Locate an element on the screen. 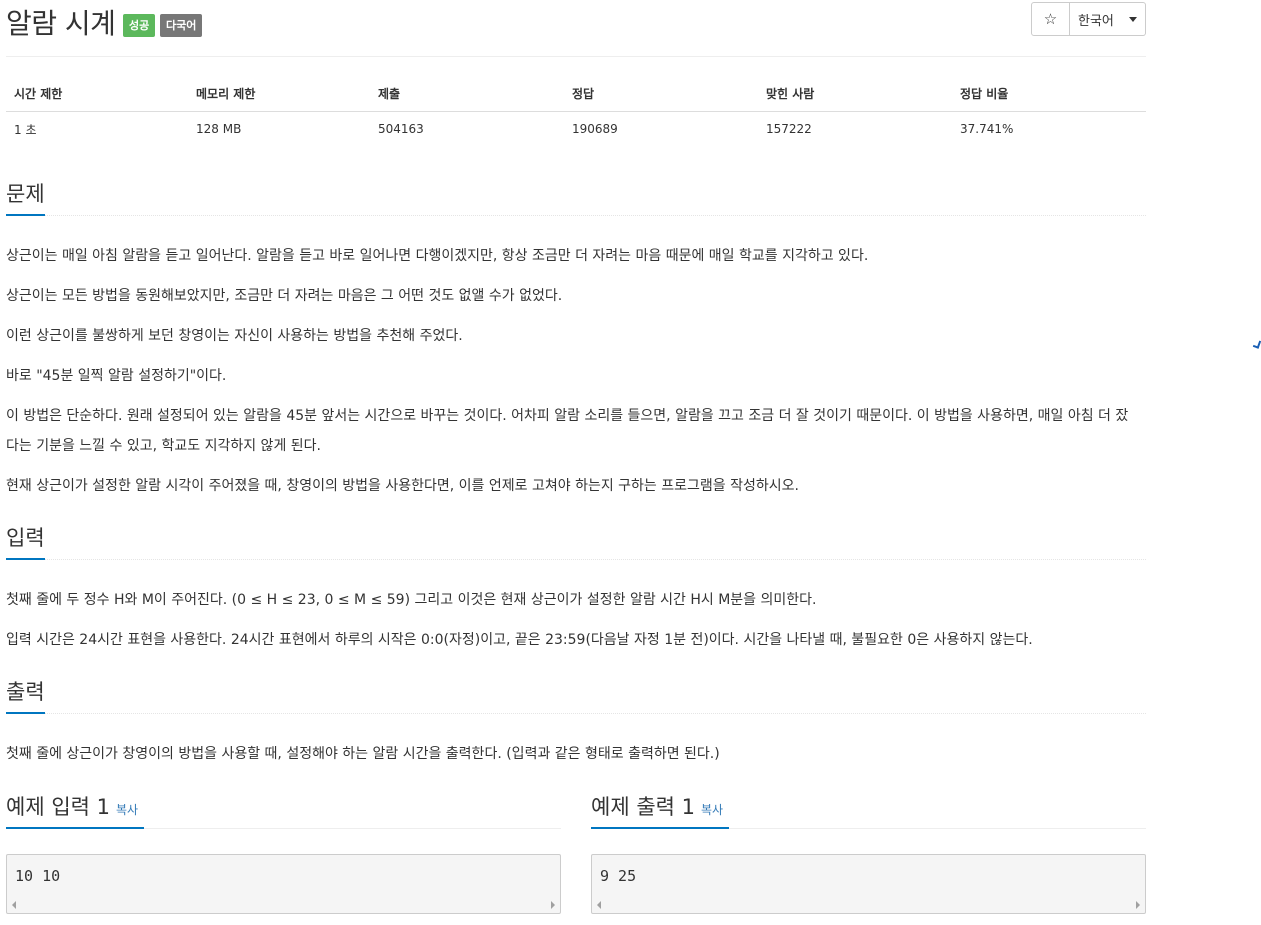 The image size is (1261, 925). title-actions: ☆ 한국어 is located at coordinates (1088, 19).